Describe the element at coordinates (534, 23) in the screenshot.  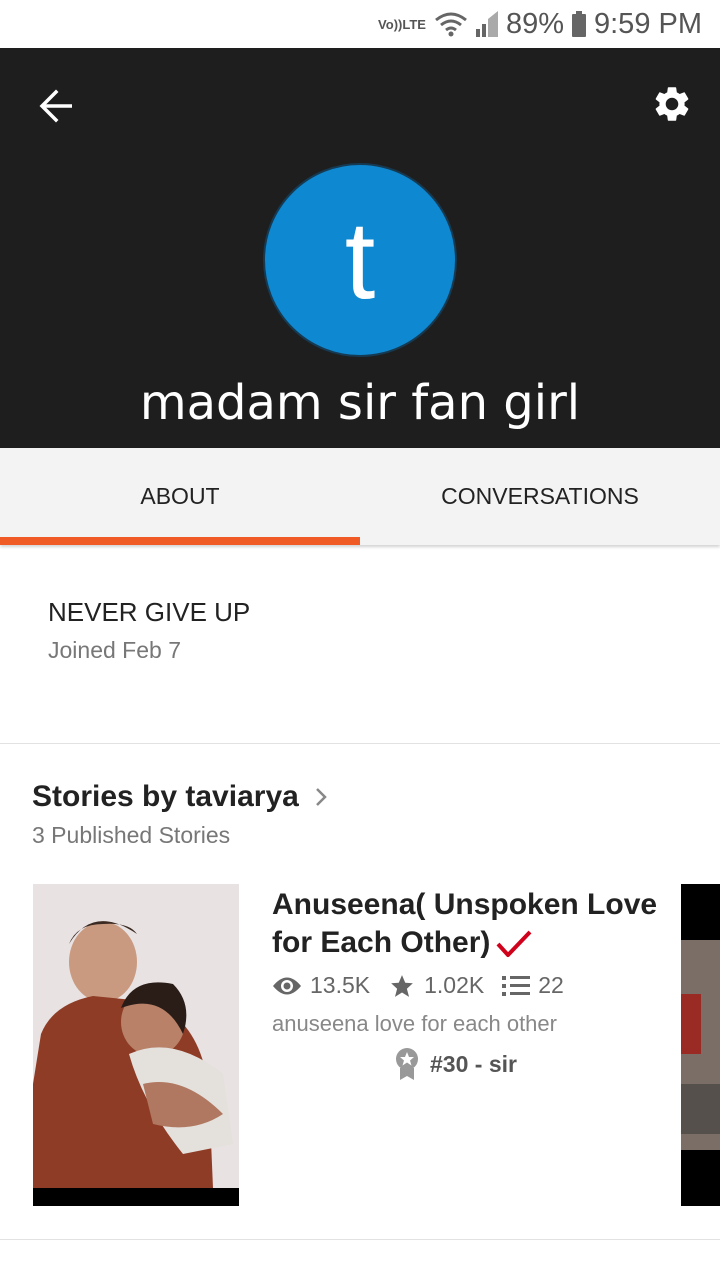
I see `battery-percent: 89%` at that location.